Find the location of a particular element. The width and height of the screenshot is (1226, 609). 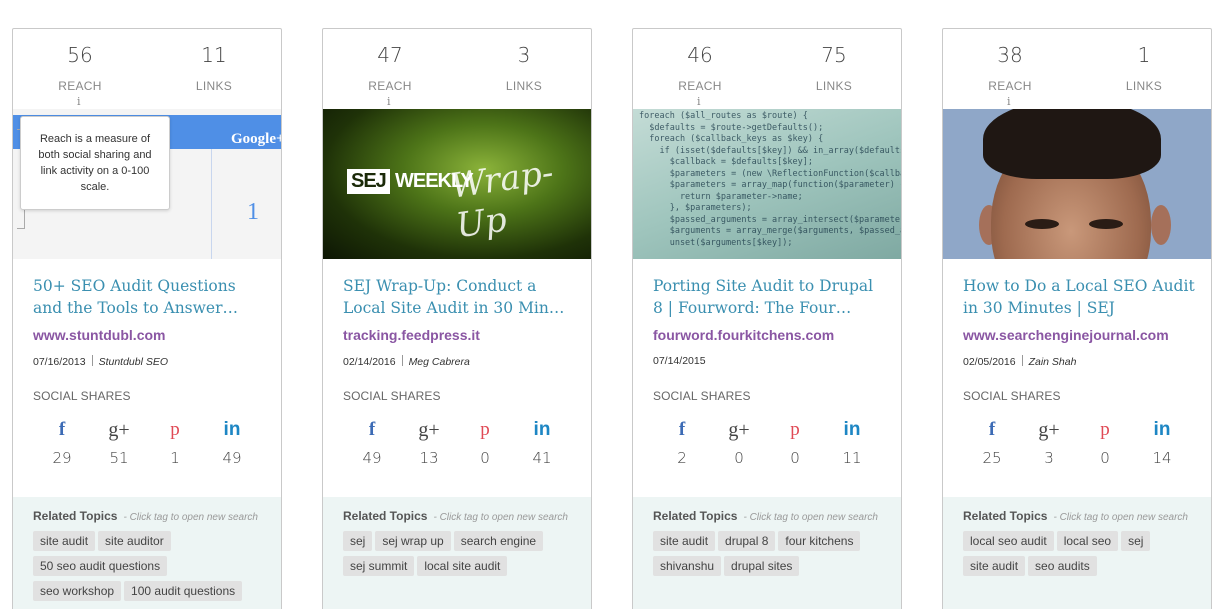

article-meta: 07/16/2013 Stuntdubl SEO is located at coordinates (149, 362).